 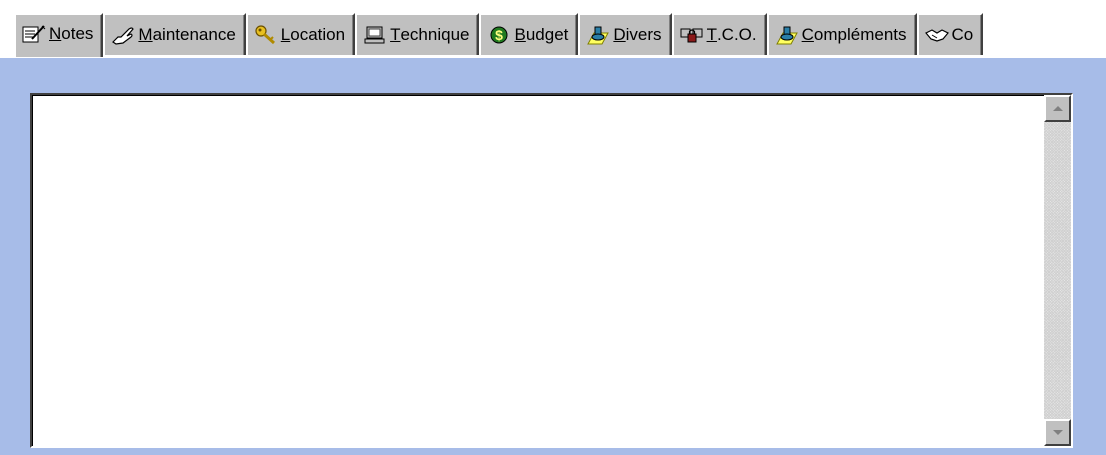 I want to click on tab-notes-mnemonic: N, so click(x=55, y=33).